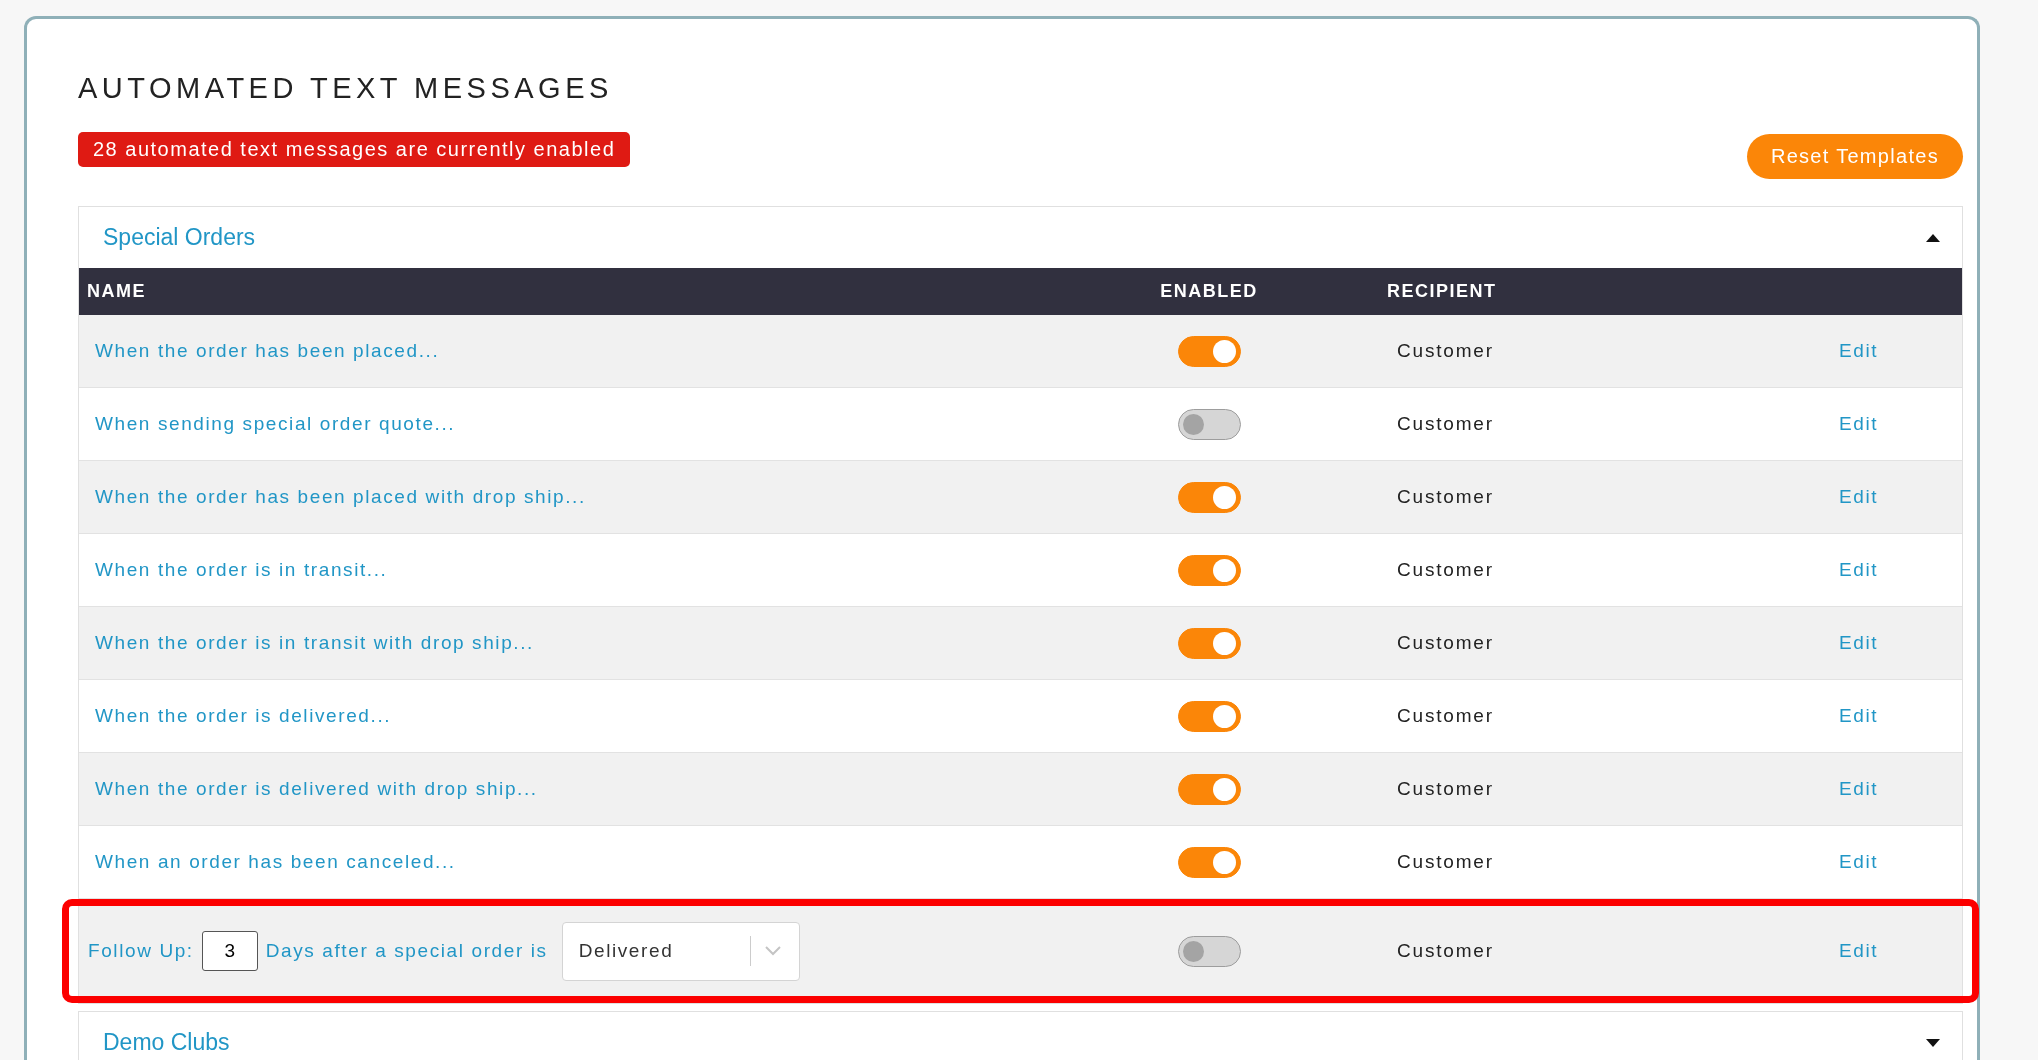 The height and width of the screenshot is (1060, 2038). Describe the element at coordinates (1933, 237) in the screenshot. I see `collapse-caret-icon` at that location.